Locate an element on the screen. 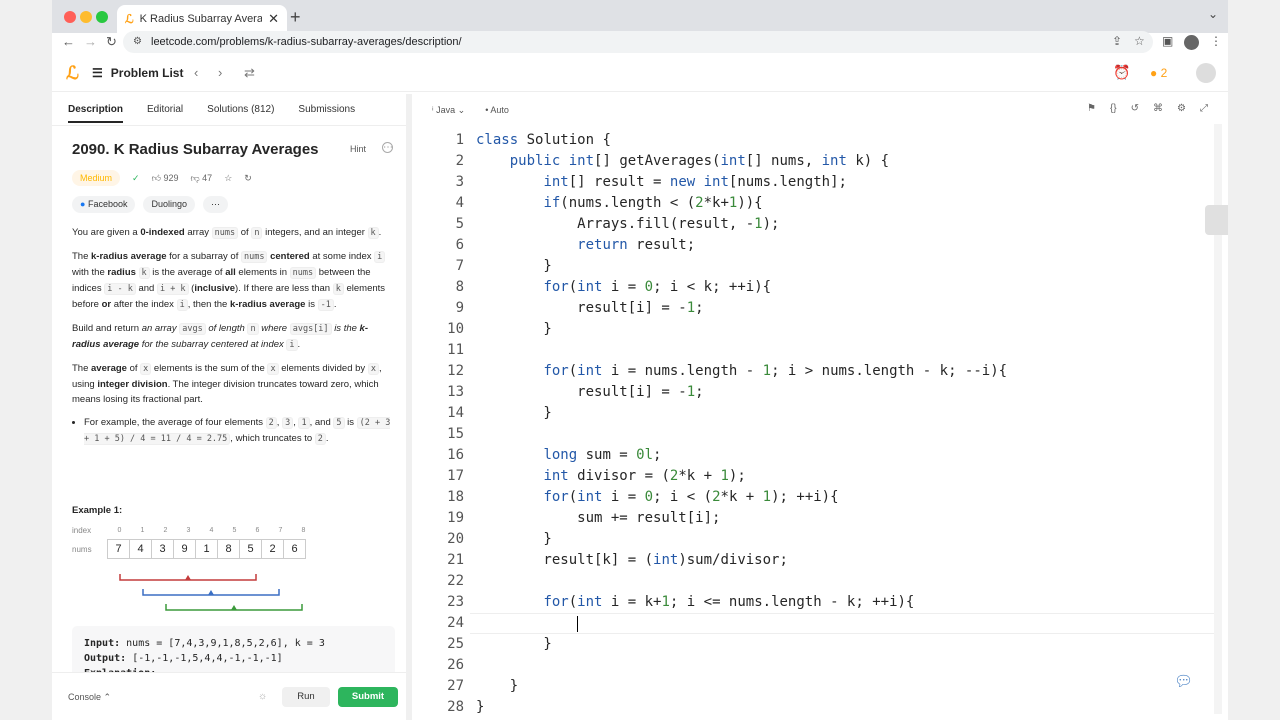 The width and height of the screenshot is (1280, 720). index-label: index is located at coordinates (82, 530).